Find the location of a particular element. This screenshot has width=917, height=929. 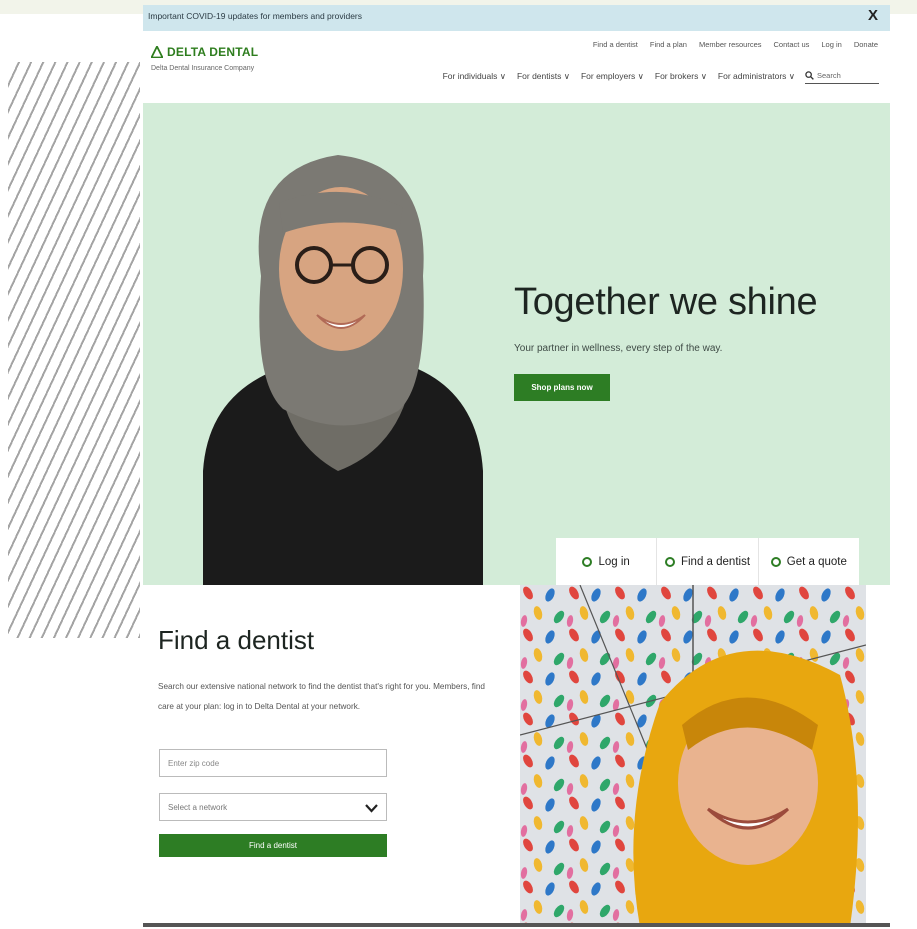

chevron-down-icon is located at coordinates (371, 808).